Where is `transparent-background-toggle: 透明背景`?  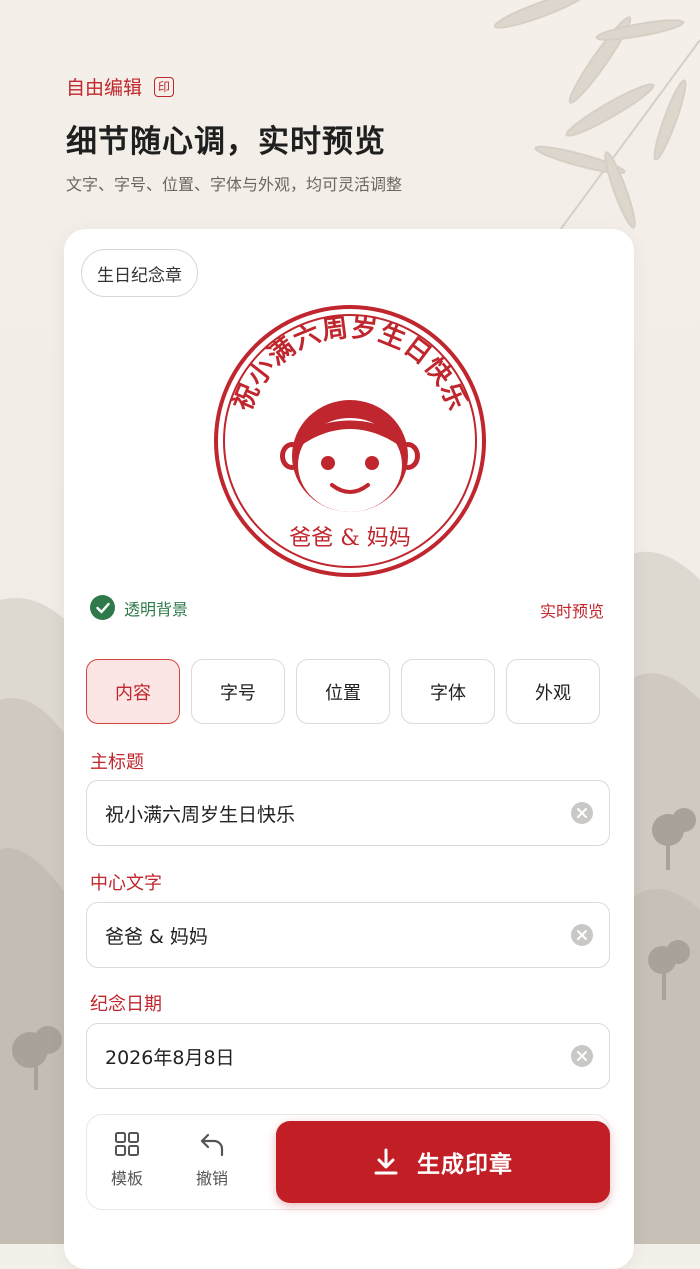 transparent-background-toggle: 透明背景 is located at coordinates (139, 607).